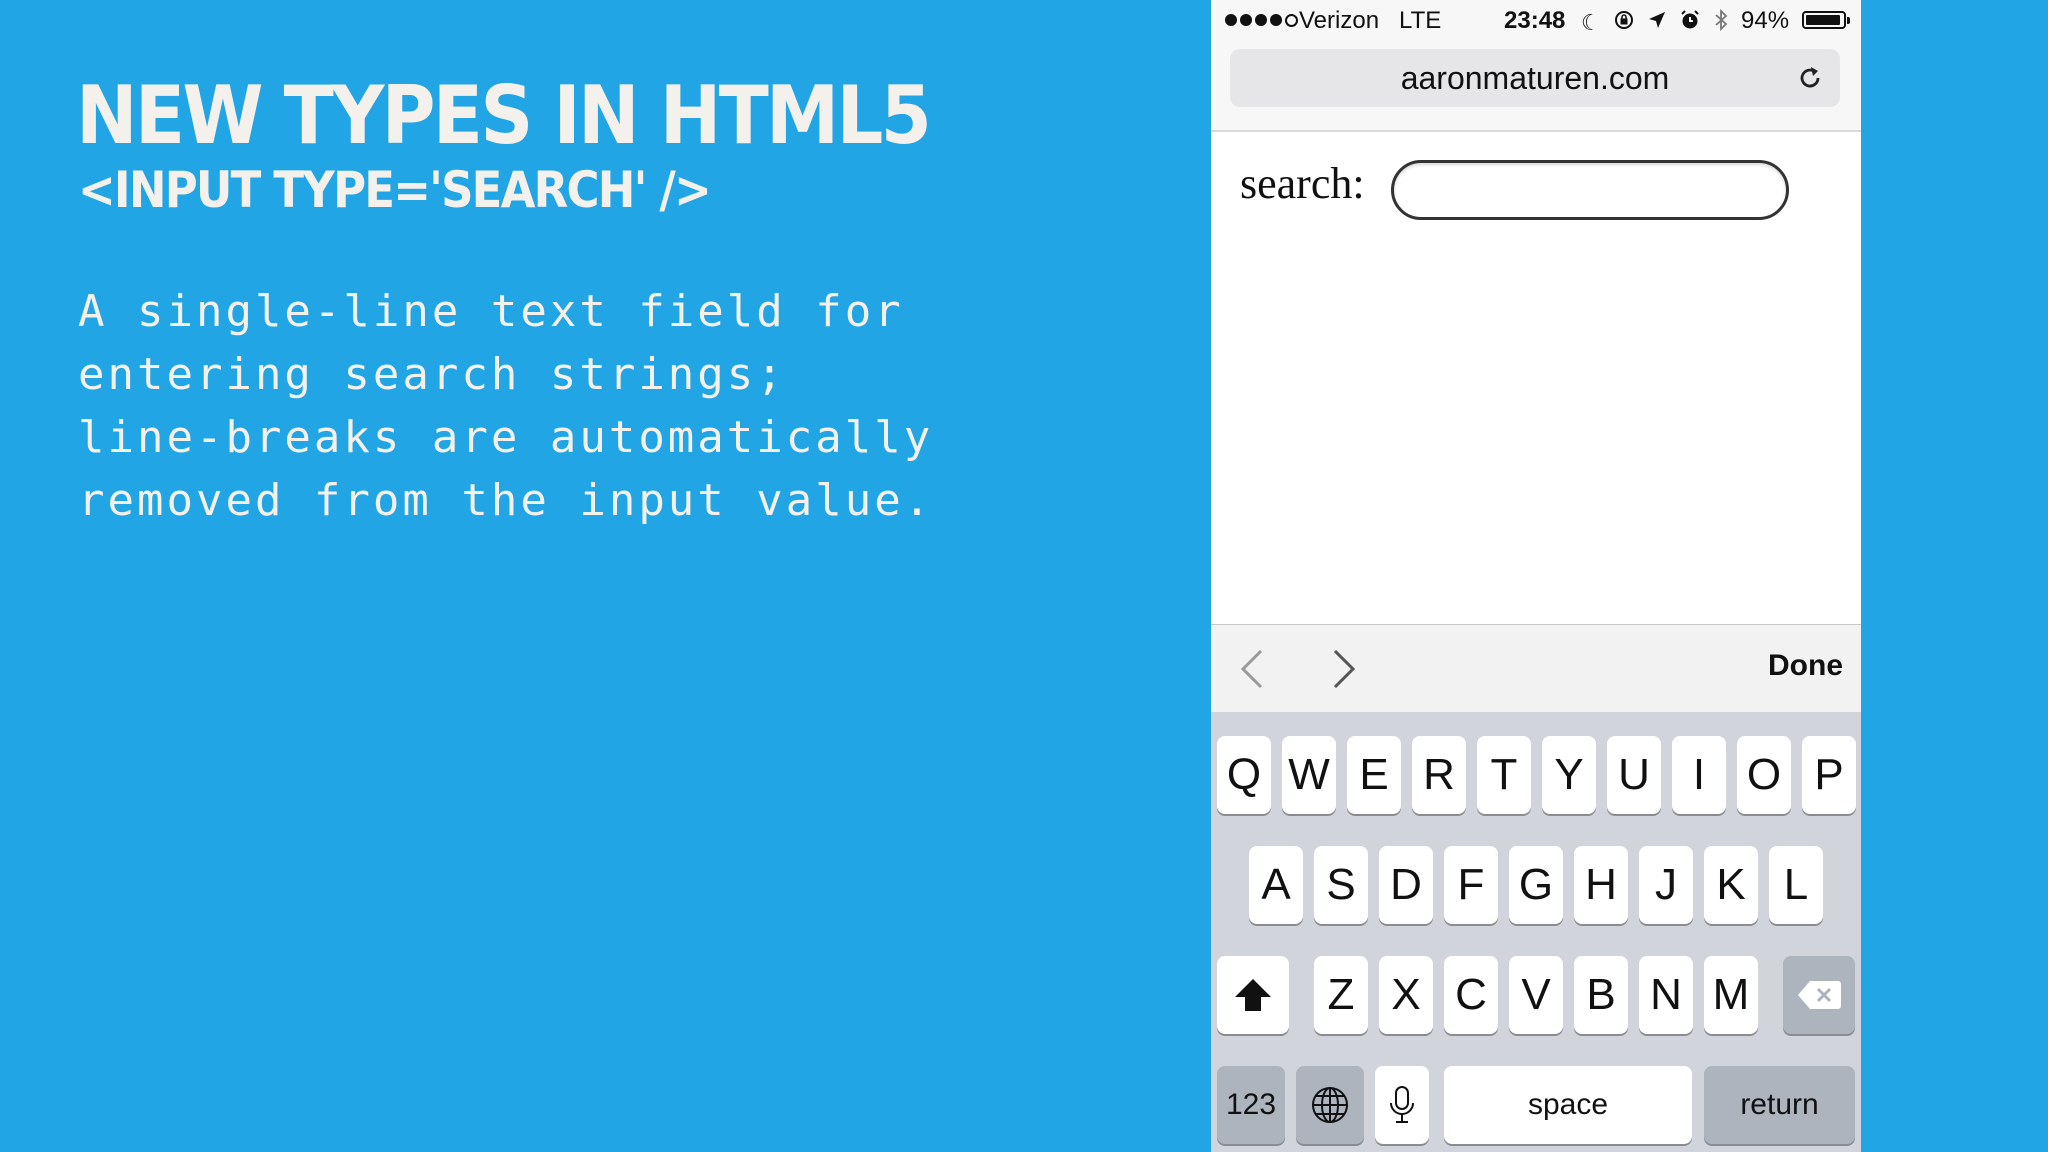 The width and height of the screenshot is (2048, 1152). Describe the element at coordinates (1406, 885) in the screenshot. I see `key: D` at that location.